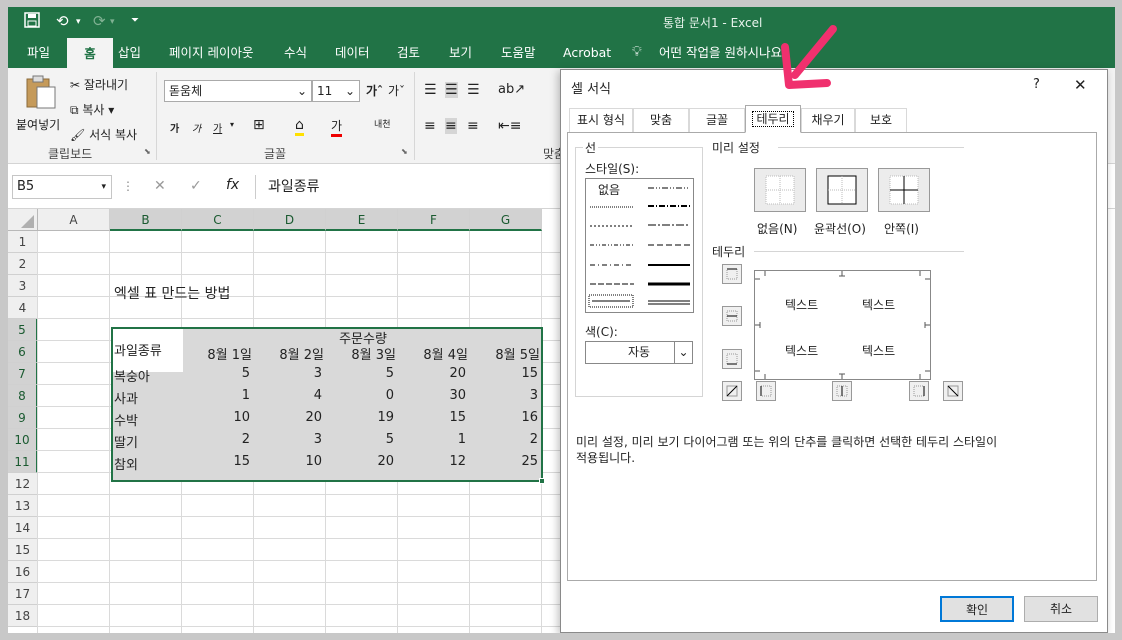 The height and width of the screenshot is (640, 1122). What do you see at coordinates (732, 359) in the screenshot?
I see `border-bottom-button` at bounding box center [732, 359].